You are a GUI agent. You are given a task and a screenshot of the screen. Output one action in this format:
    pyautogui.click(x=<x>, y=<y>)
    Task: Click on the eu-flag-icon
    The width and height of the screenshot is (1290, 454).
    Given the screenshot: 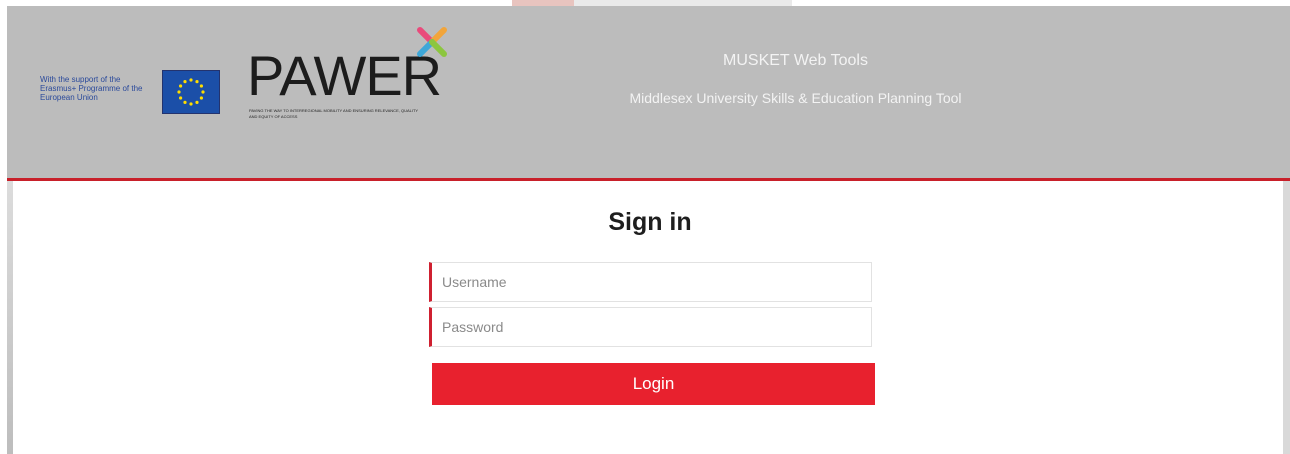 What is the action you would take?
    pyautogui.click(x=191, y=92)
    